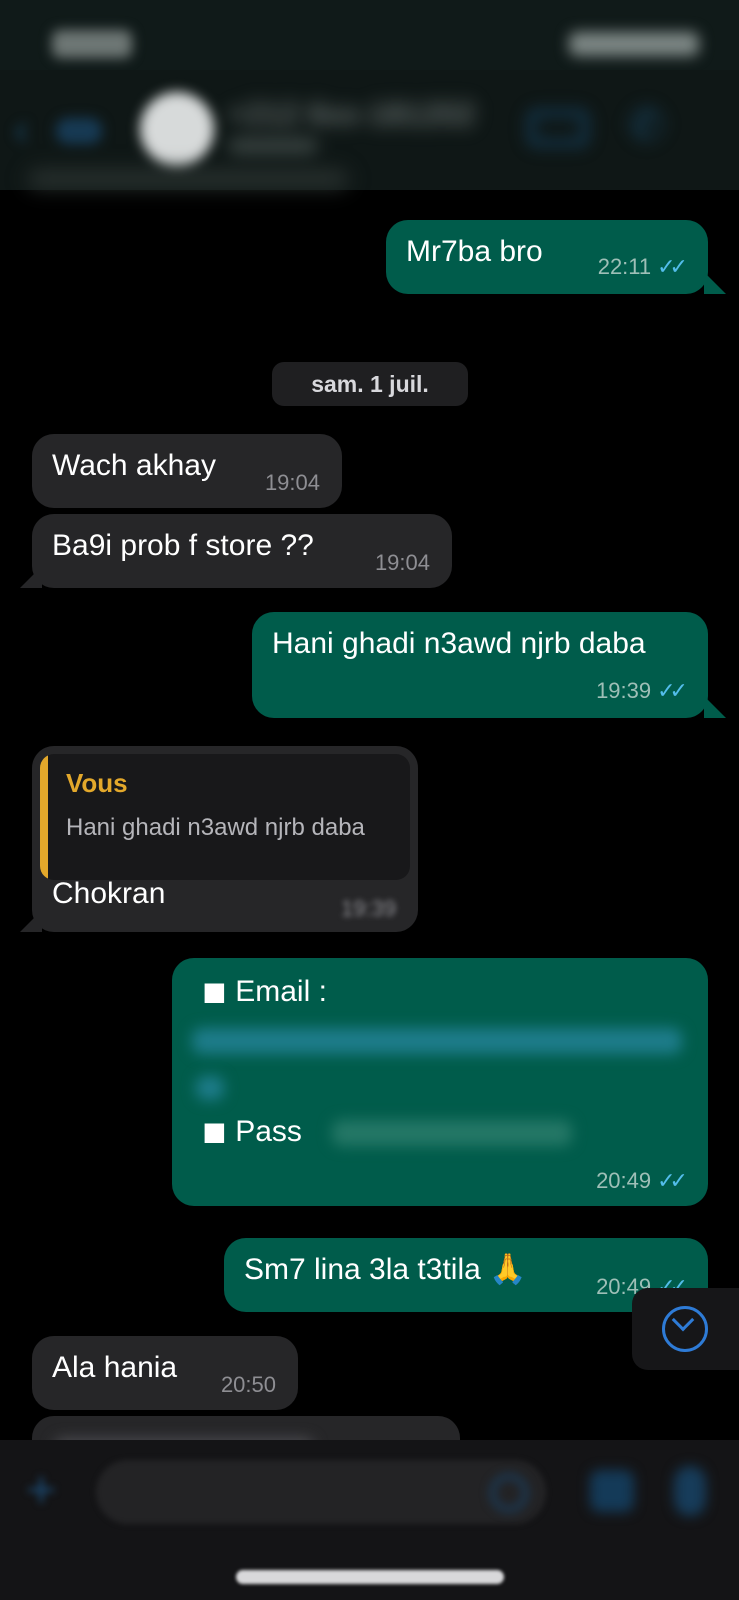  What do you see at coordinates (370, 1577) in the screenshot?
I see `home-indicator` at bounding box center [370, 1577].